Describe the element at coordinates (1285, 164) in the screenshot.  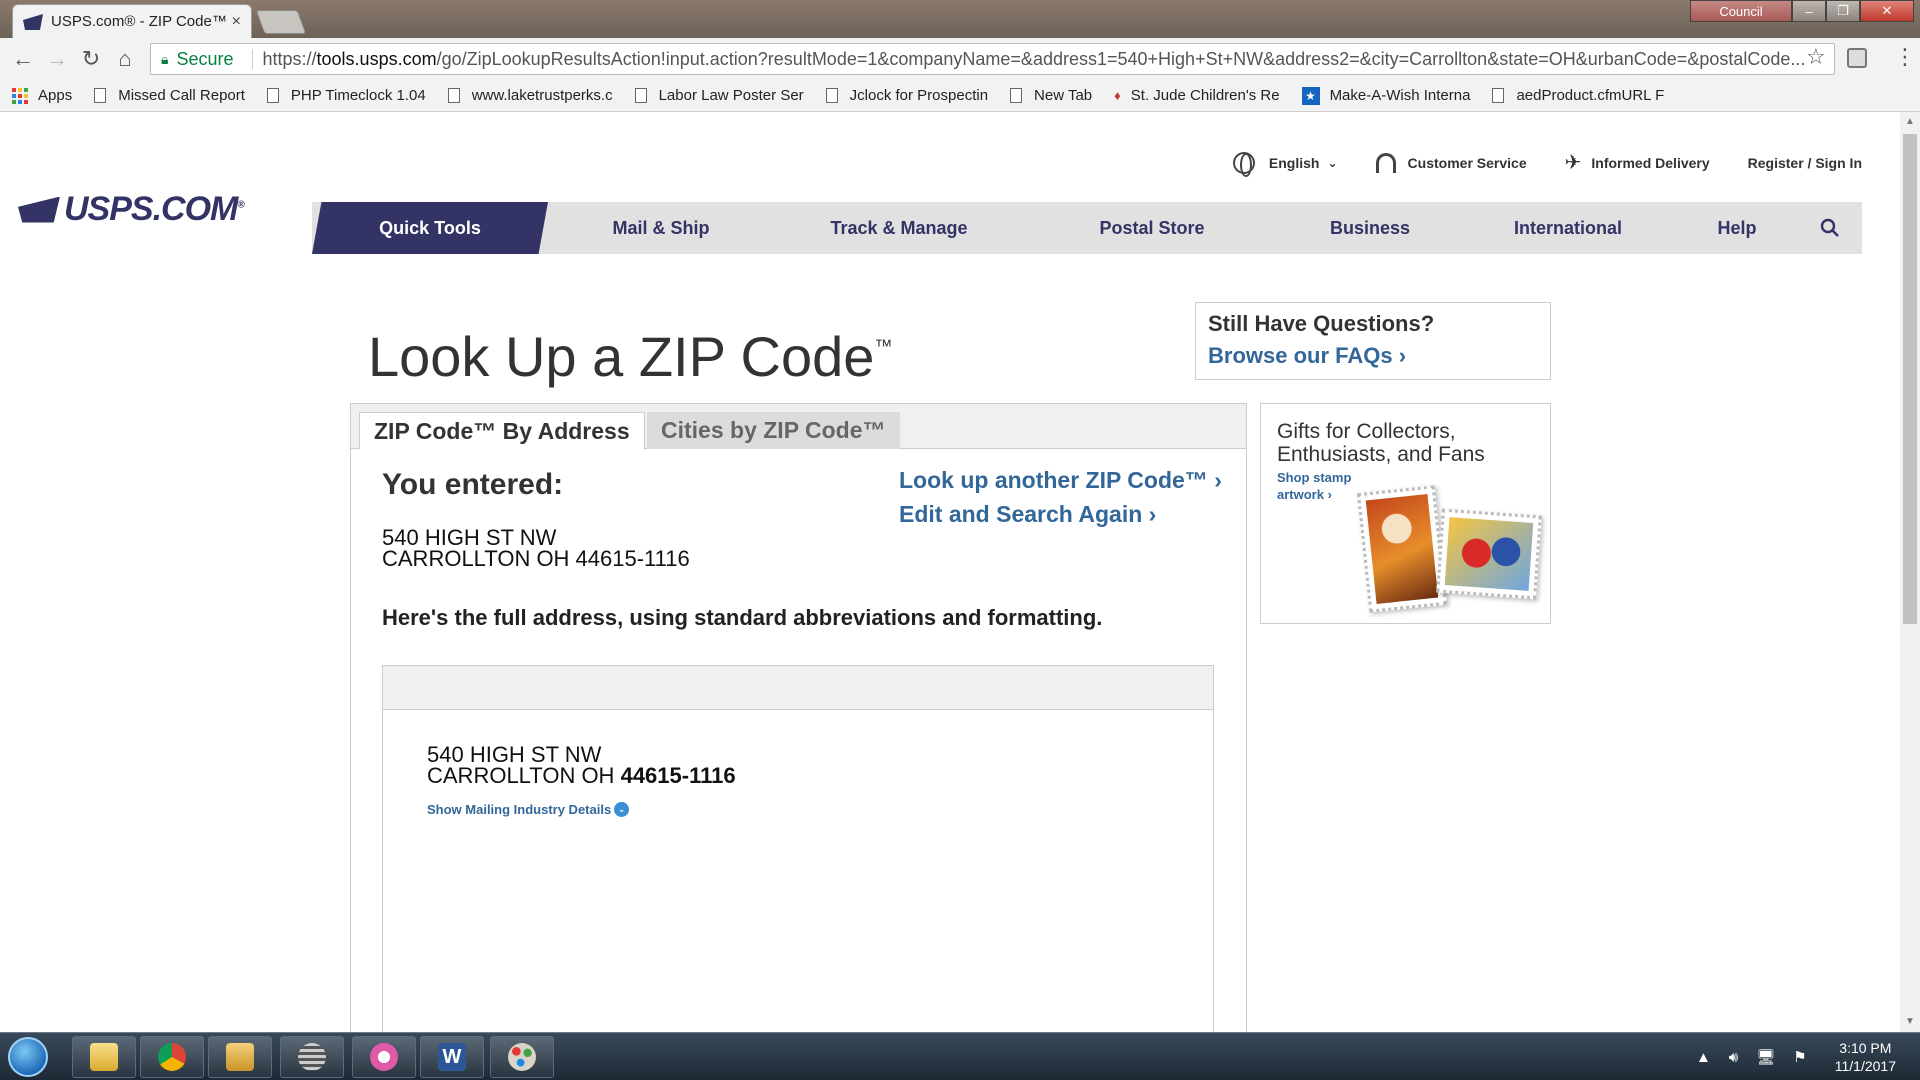
I see `language-selector: English ⌄` at that location.